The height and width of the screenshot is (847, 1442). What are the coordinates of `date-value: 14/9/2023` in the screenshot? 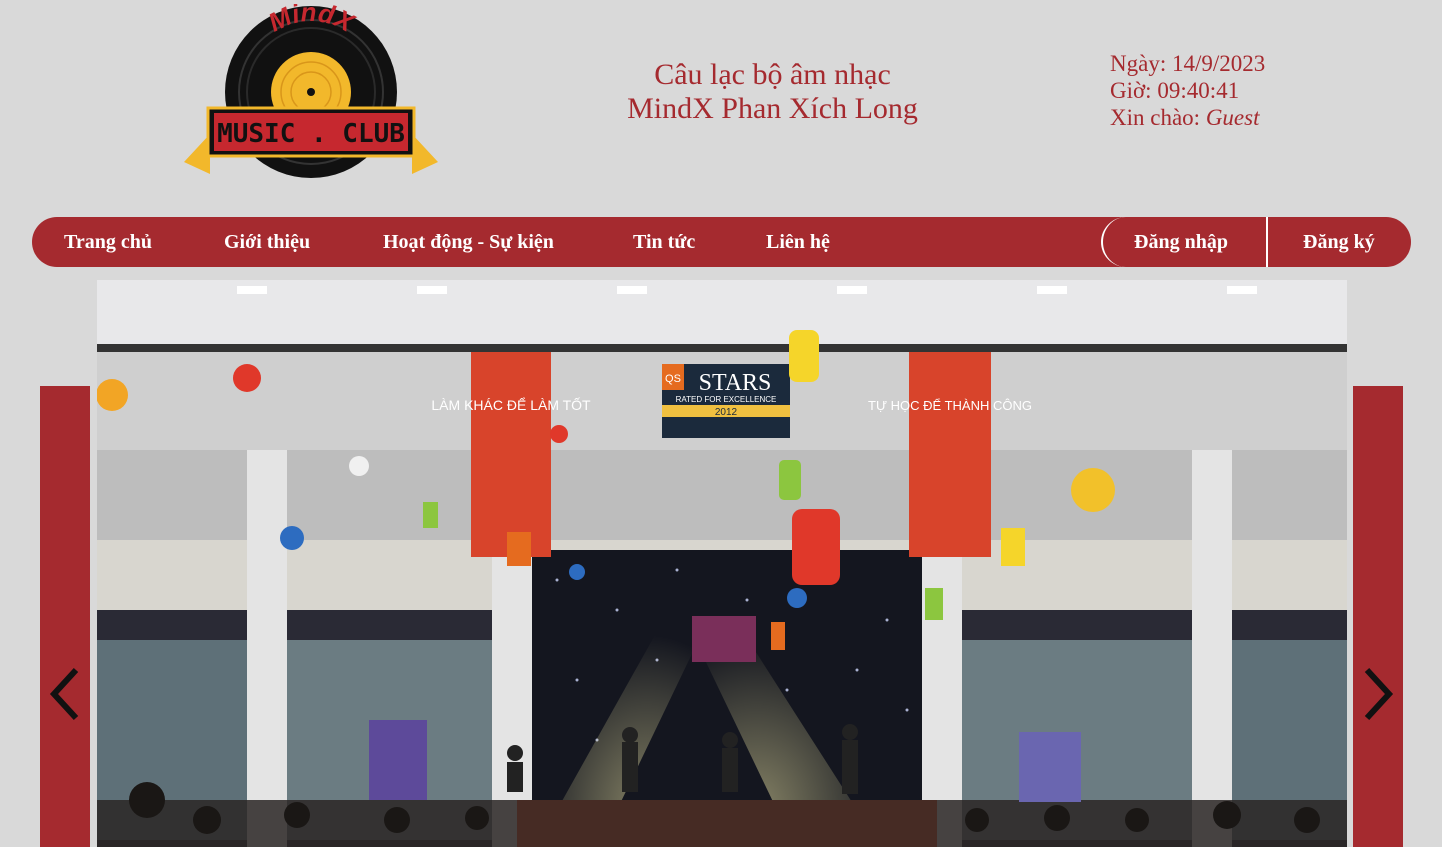 It's located at (1218, 63).